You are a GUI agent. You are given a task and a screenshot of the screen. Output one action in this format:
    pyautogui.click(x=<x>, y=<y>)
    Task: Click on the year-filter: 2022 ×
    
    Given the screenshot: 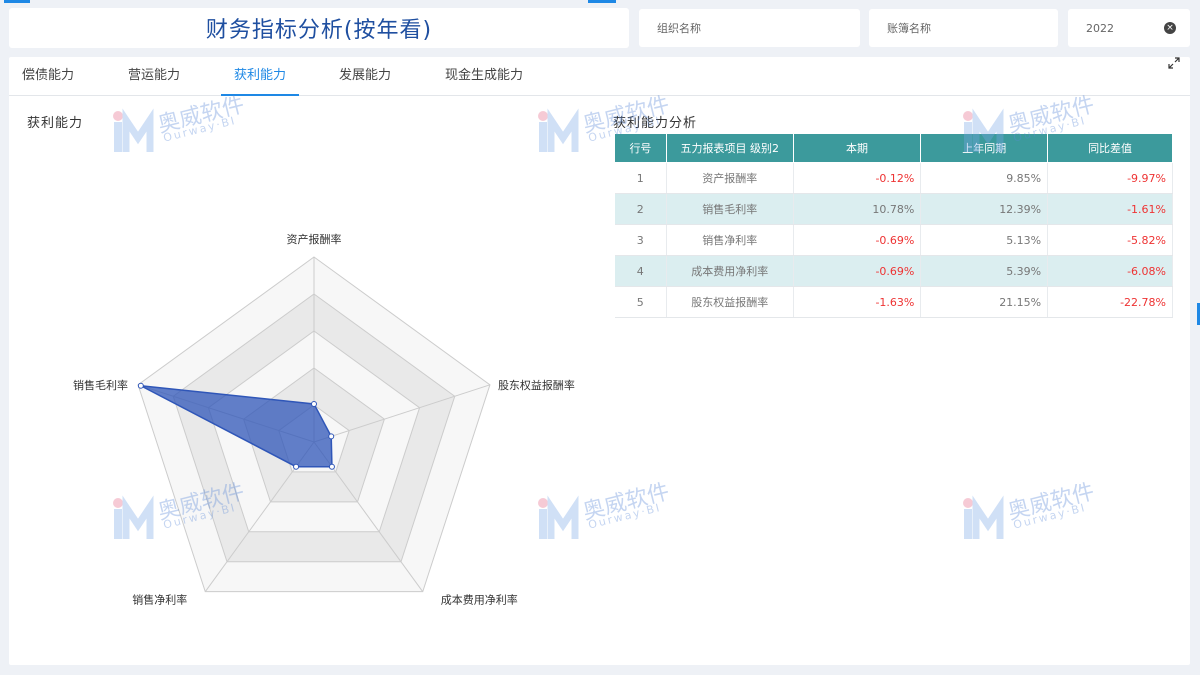 What is the action you would take?
    pyautogui.click(x=1129, y=28)
    